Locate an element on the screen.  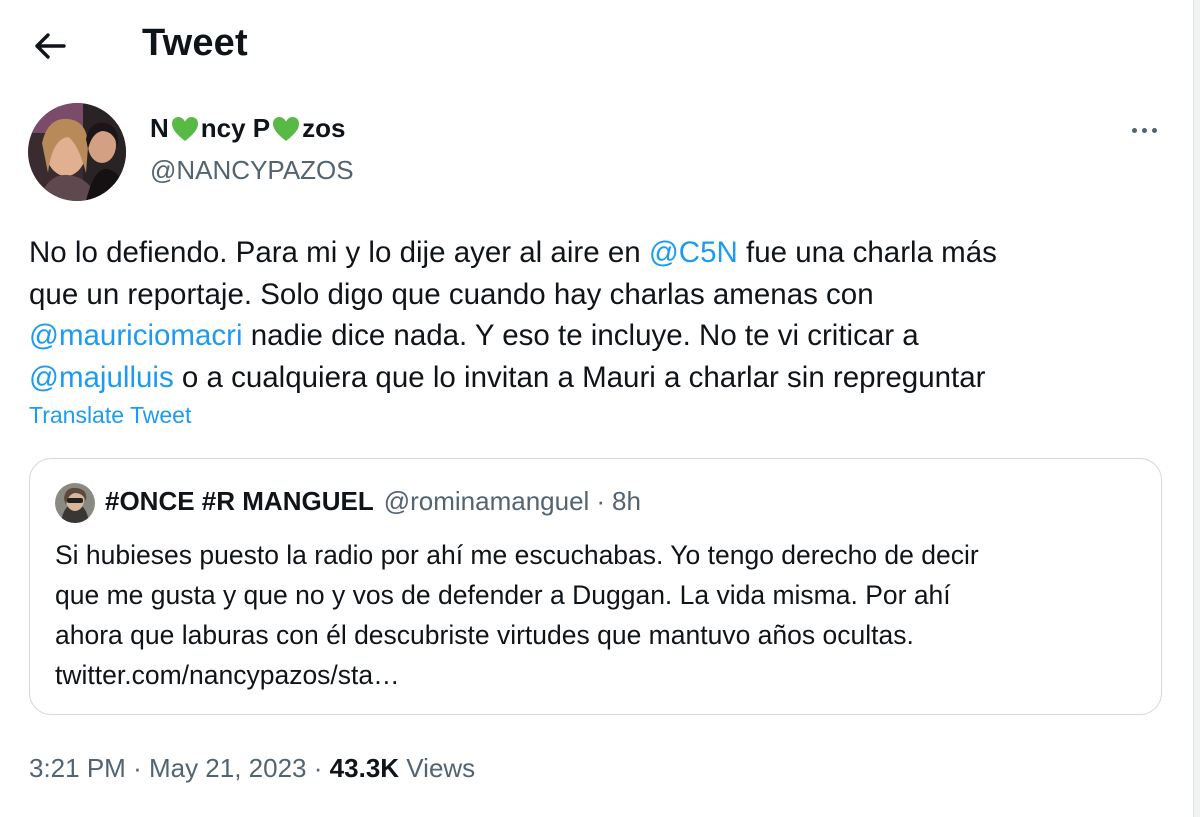
quote-header: #ONCE #R MANGUEL @rominamanguel · 8h is located at coordinates (373, 501).